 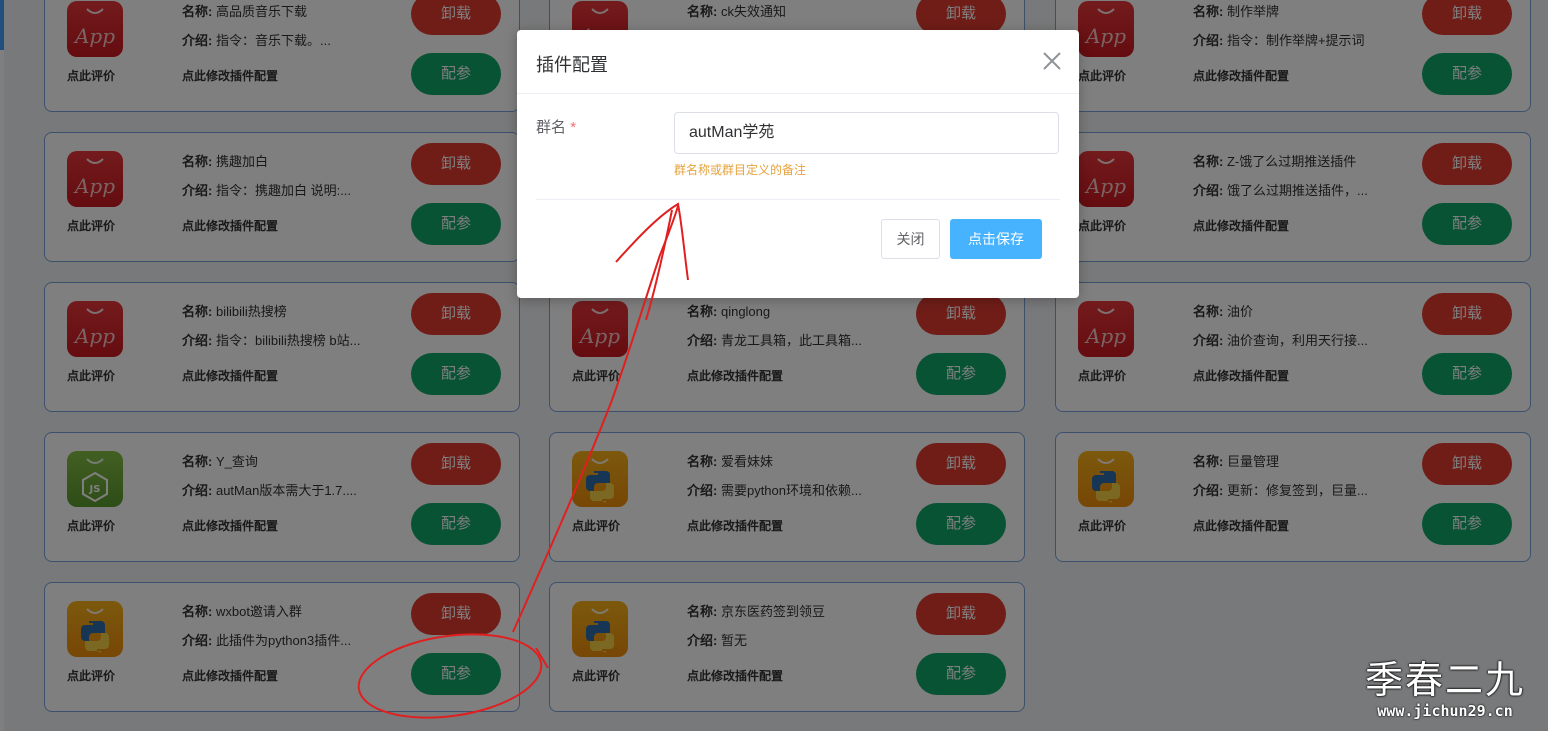 What do you see at coordinates (798, 199) in the screenshot?
I see `dialog-footer-divider` at bounding box center [798, 199].